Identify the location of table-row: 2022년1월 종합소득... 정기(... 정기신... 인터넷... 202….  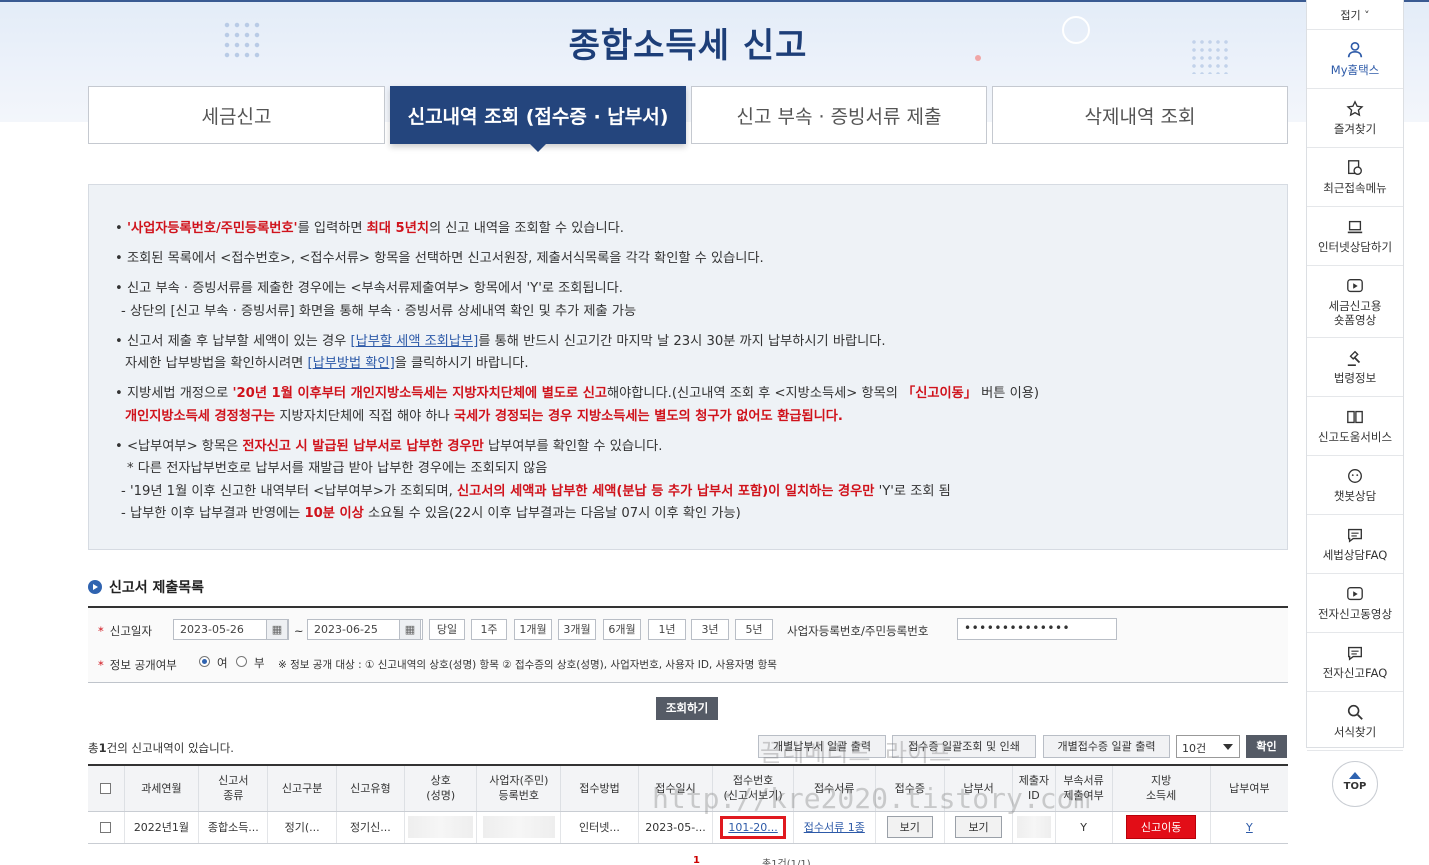
(688, 827).